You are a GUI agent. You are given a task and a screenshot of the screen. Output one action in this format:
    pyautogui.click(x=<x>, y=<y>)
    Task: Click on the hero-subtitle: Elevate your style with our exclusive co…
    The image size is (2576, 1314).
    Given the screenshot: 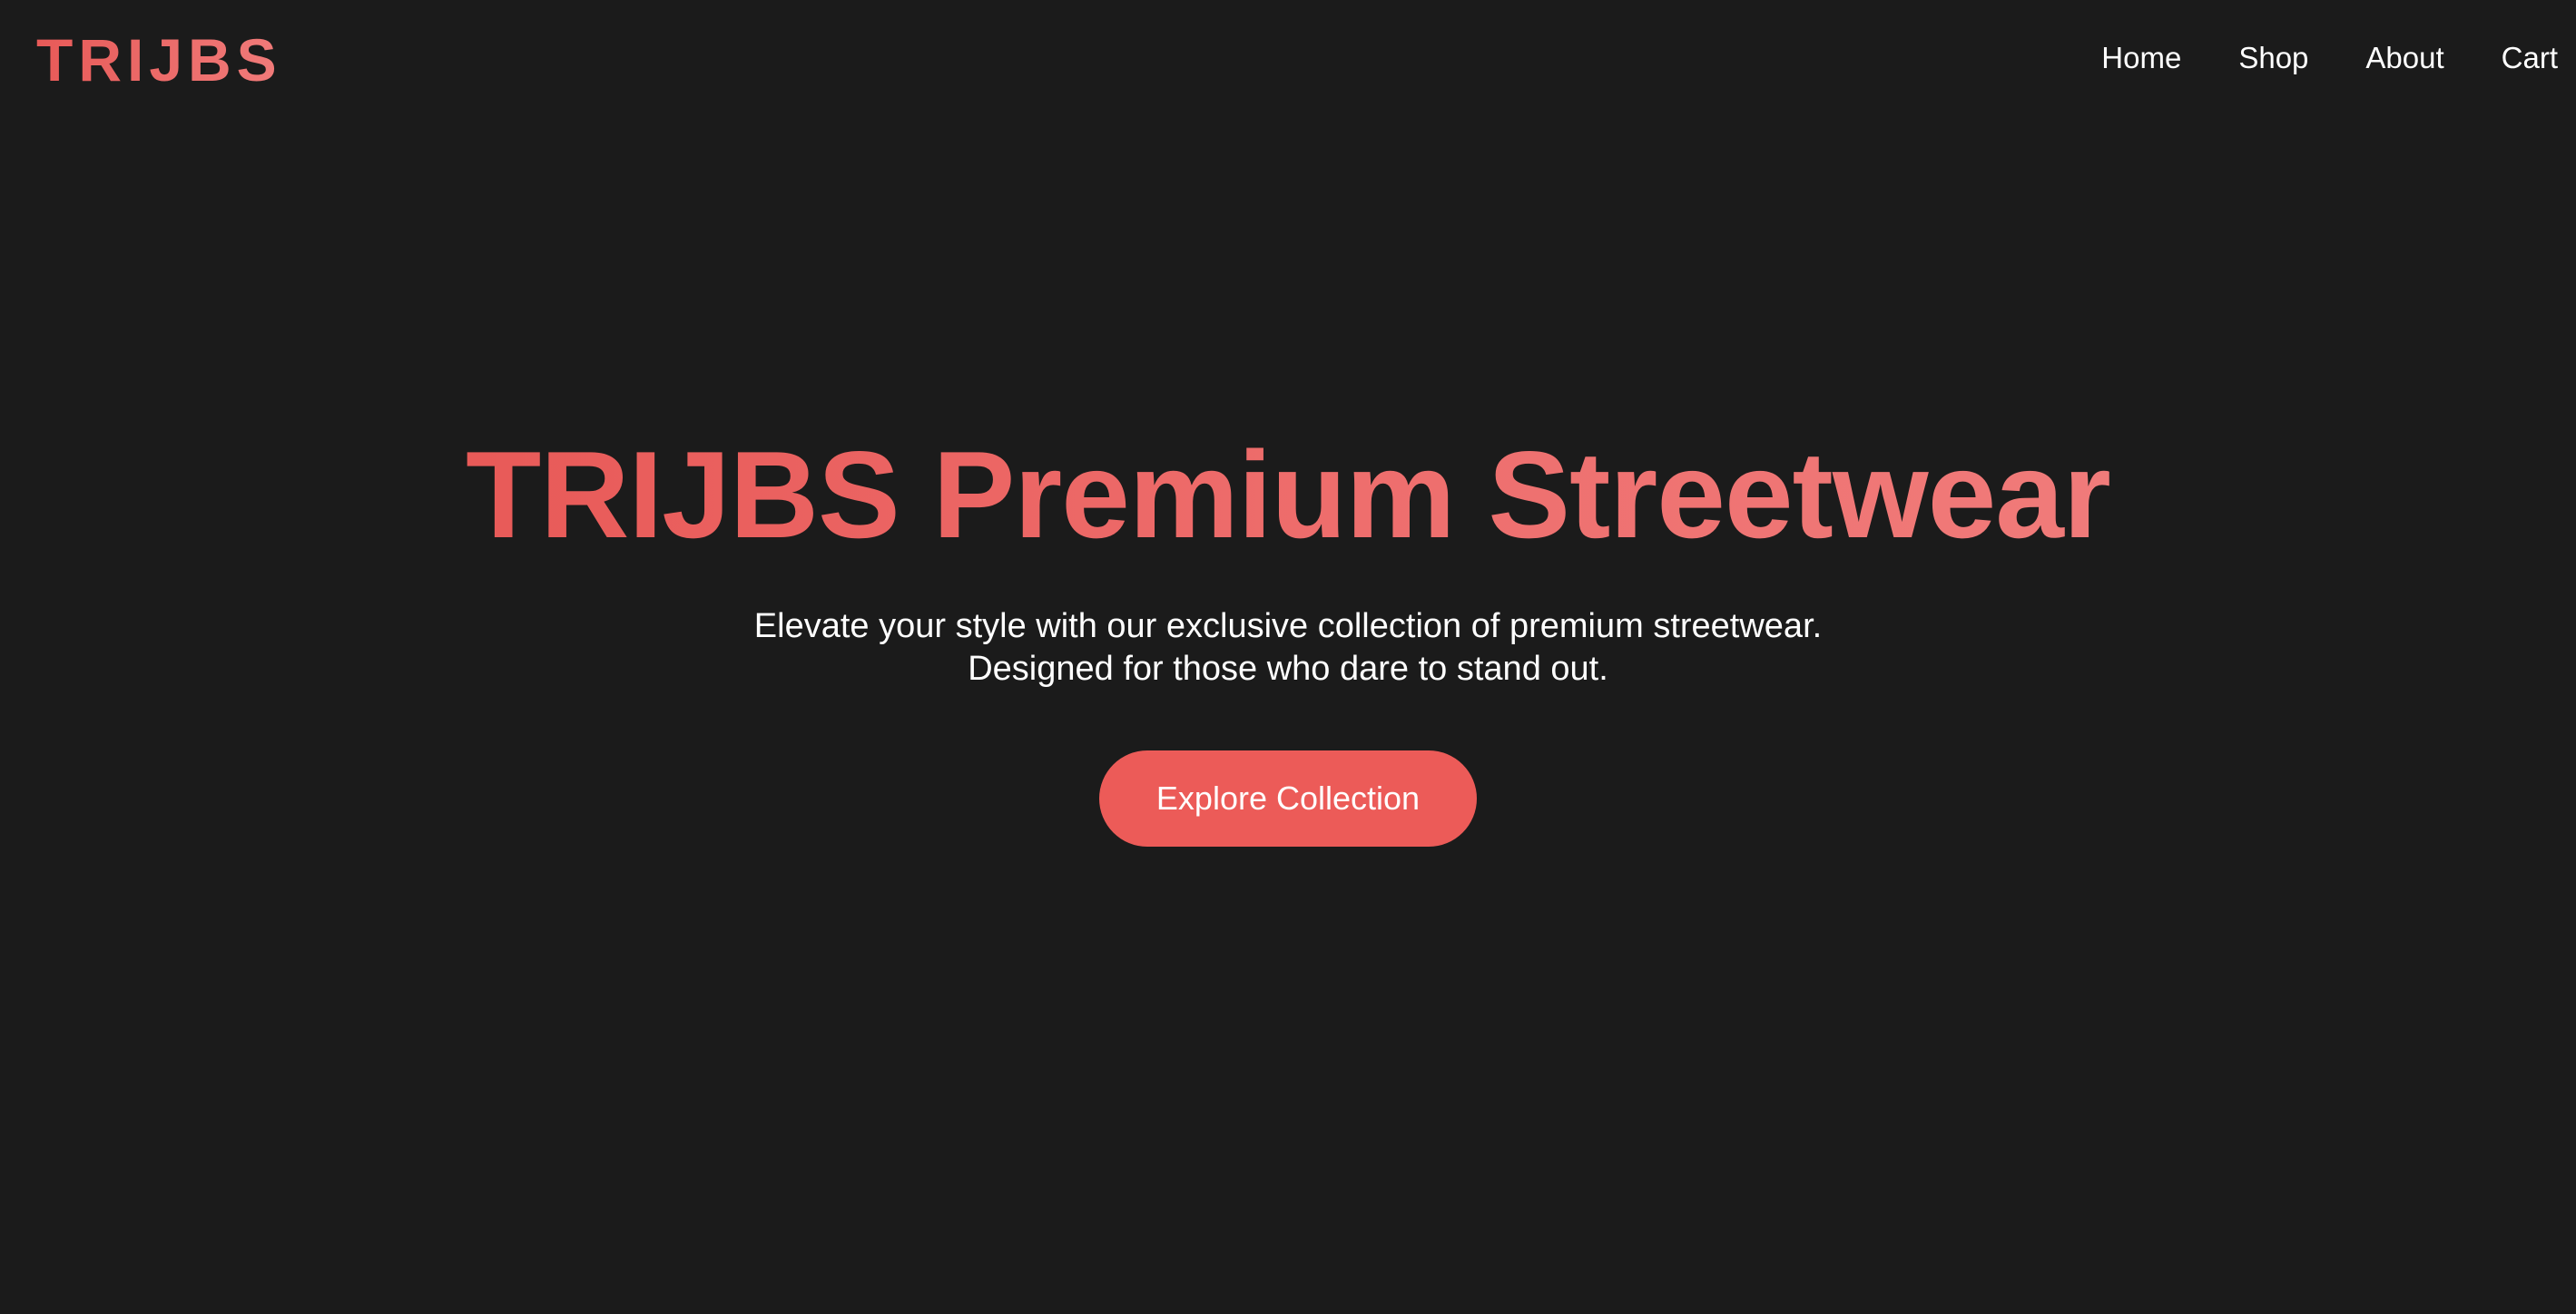 What is the action you would take?
    pyautogui.click(x=1288, y=648)
    